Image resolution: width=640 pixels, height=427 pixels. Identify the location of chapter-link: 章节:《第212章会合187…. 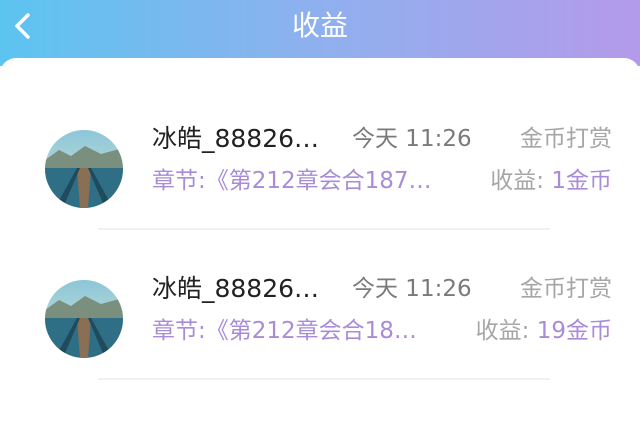
(309, 181).